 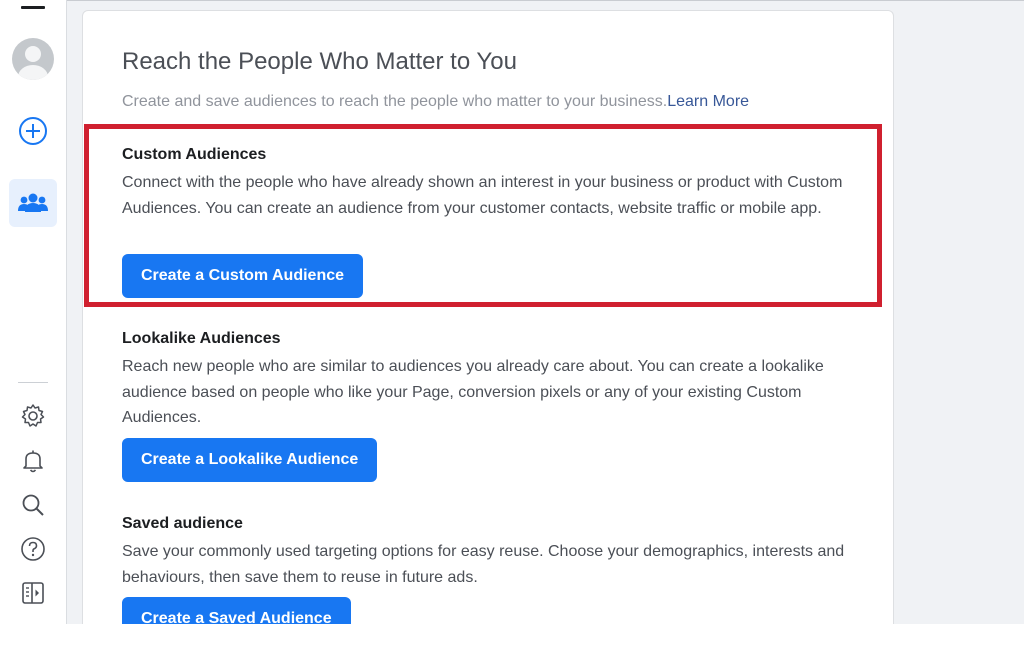 I want to click on top-border, so click(x=512, y=0).